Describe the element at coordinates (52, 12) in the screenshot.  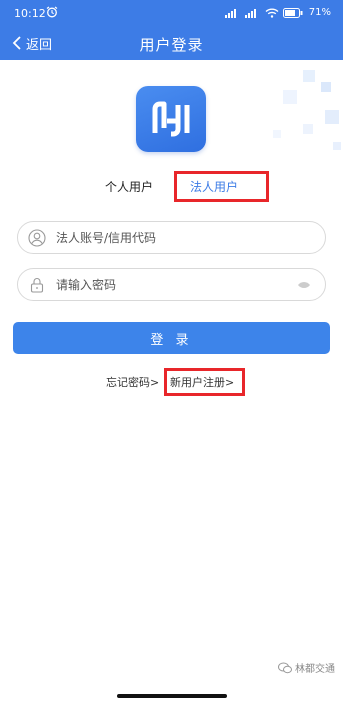
I see `alarm-icon` at that location.